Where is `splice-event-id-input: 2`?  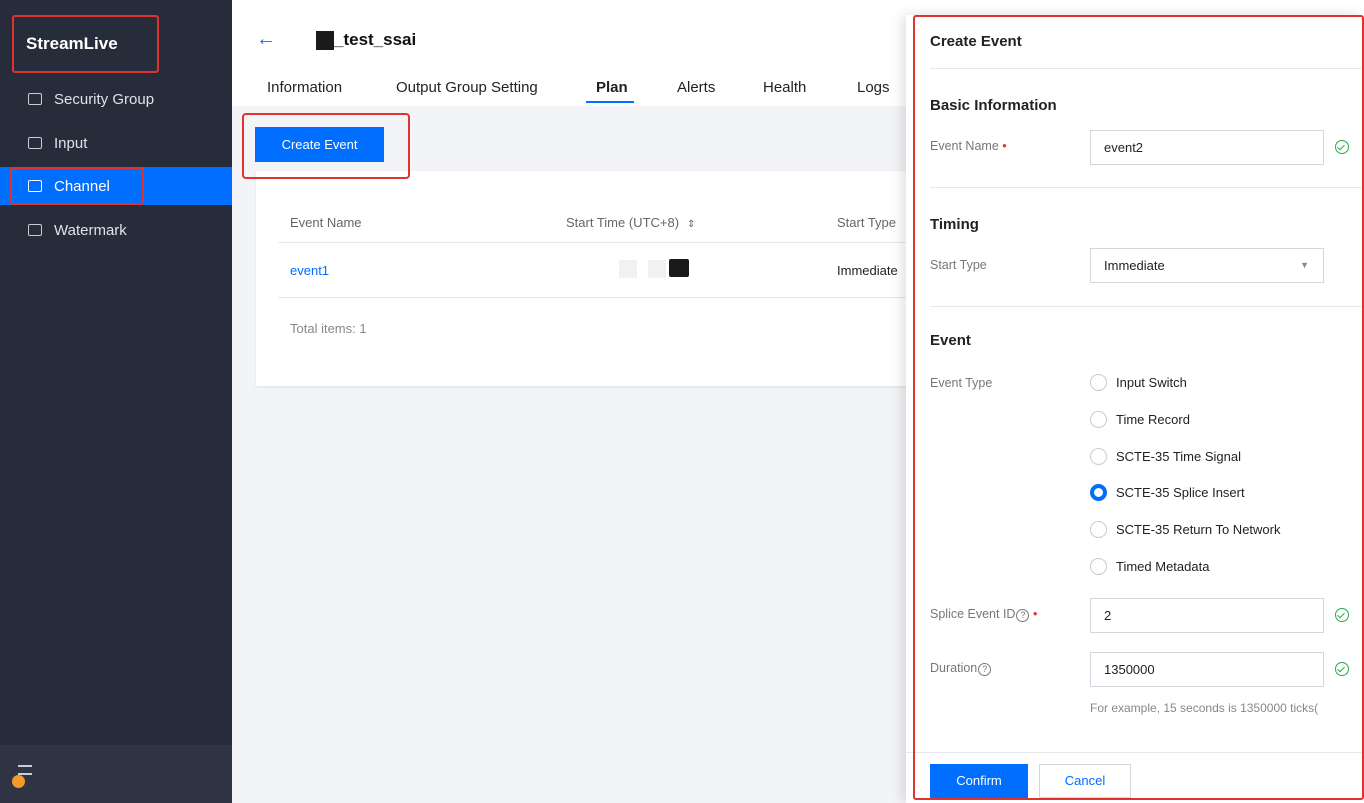 splice-event-id-input: 2 is located at coordinates (1207, 615).